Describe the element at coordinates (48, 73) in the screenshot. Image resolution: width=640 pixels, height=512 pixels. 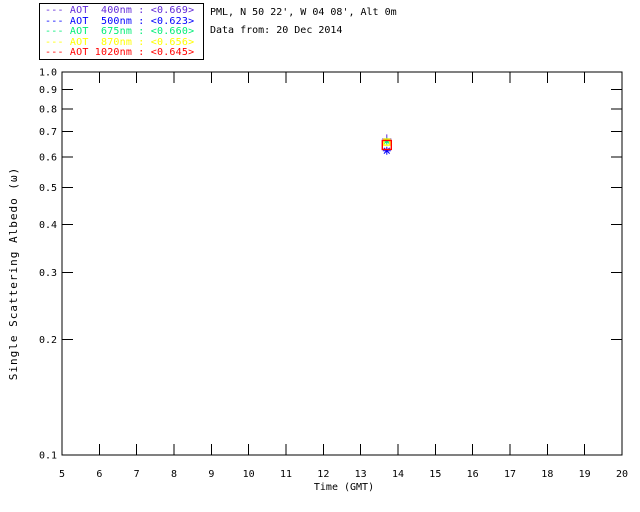
I see `y-tick-label: 1.0` at that location.